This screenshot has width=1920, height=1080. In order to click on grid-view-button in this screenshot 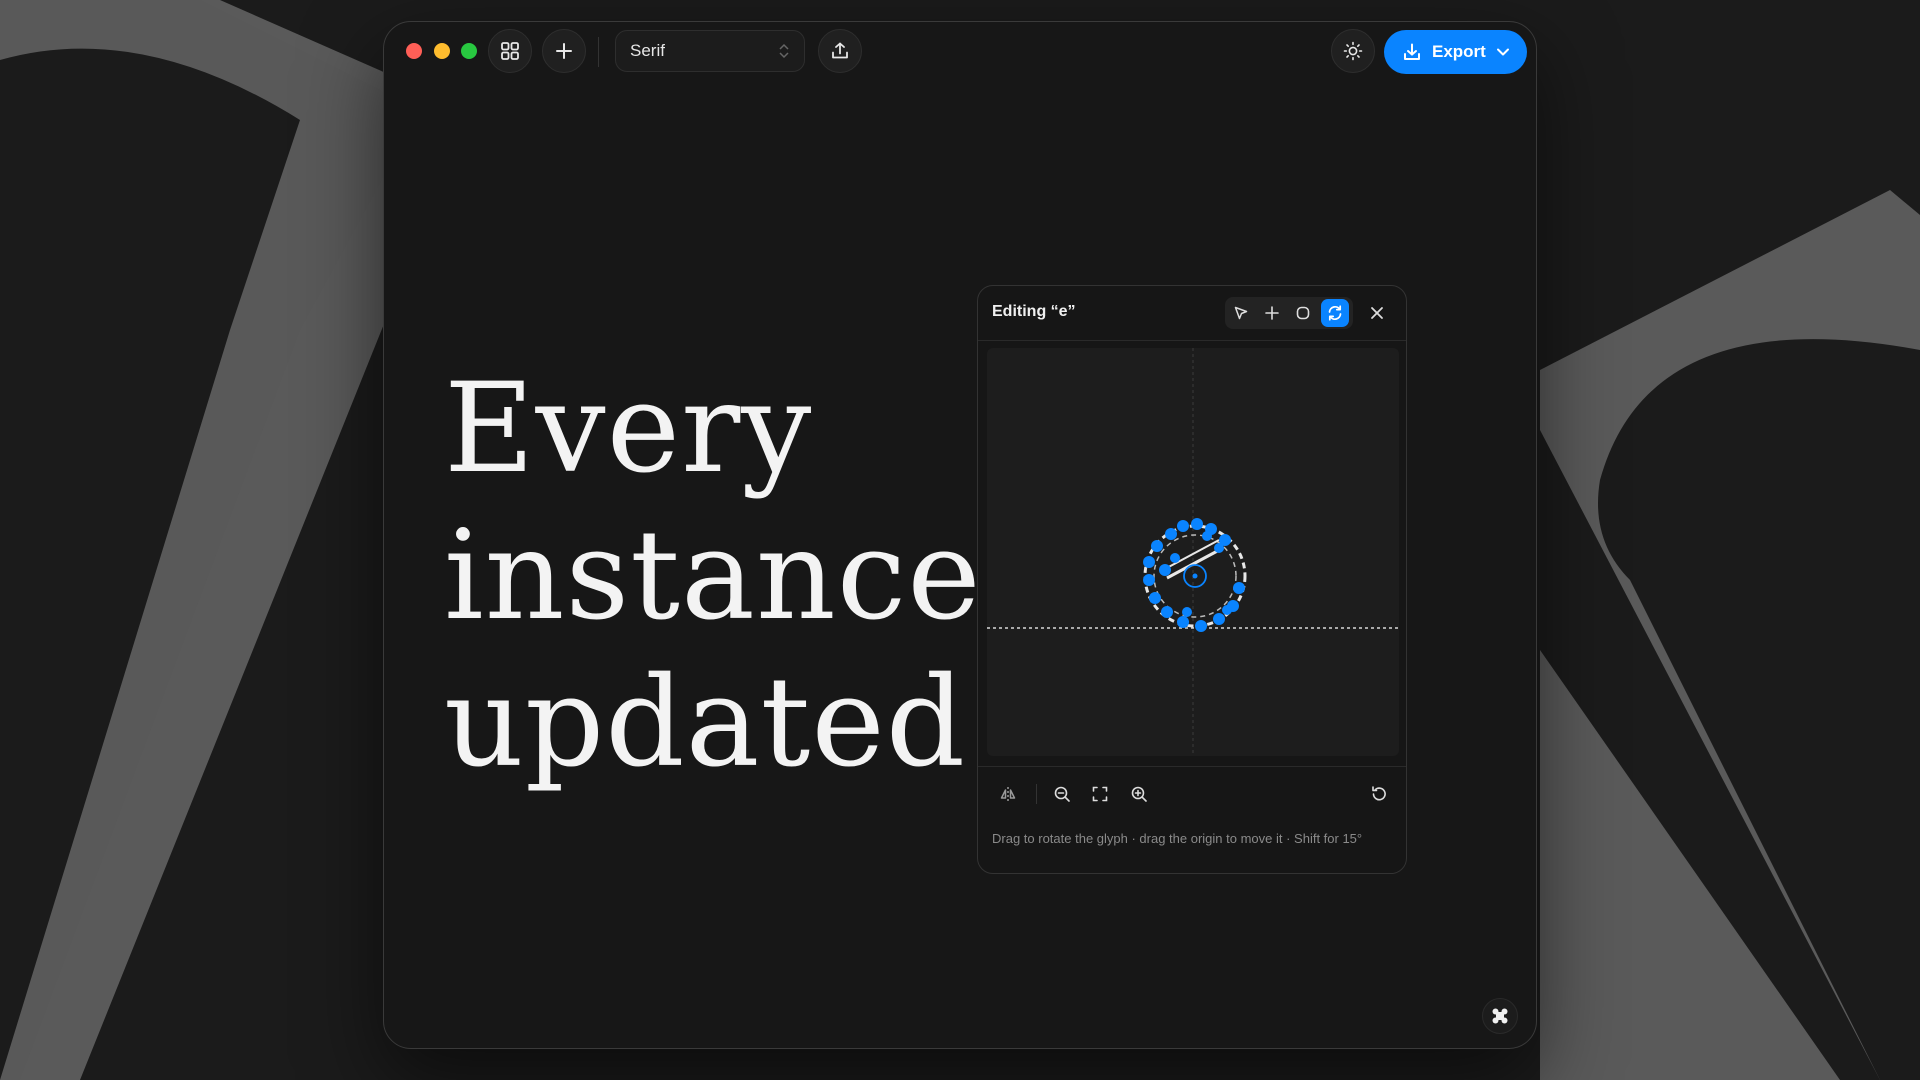, I will do `click(510, 51)`.